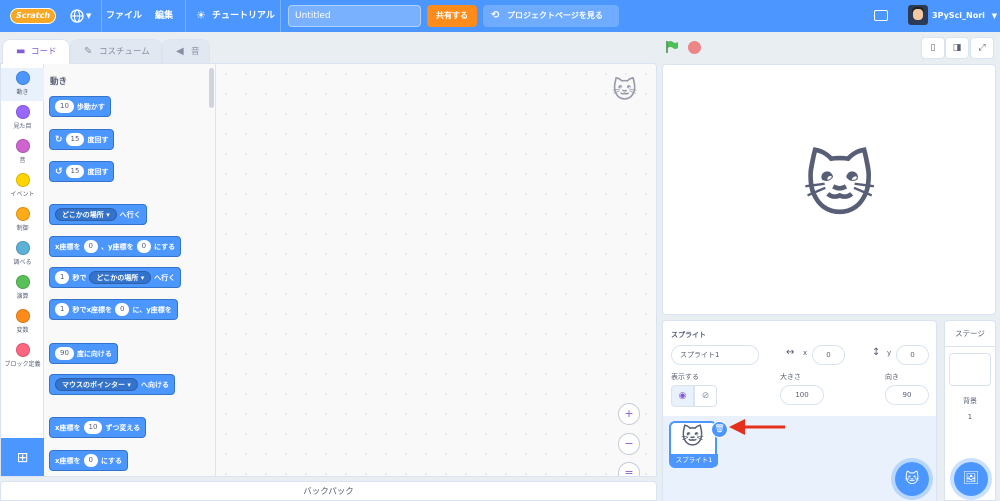 This screenshot has height=501, width=1000. I want to click on file-menu: ファイル, so click(124, 16).